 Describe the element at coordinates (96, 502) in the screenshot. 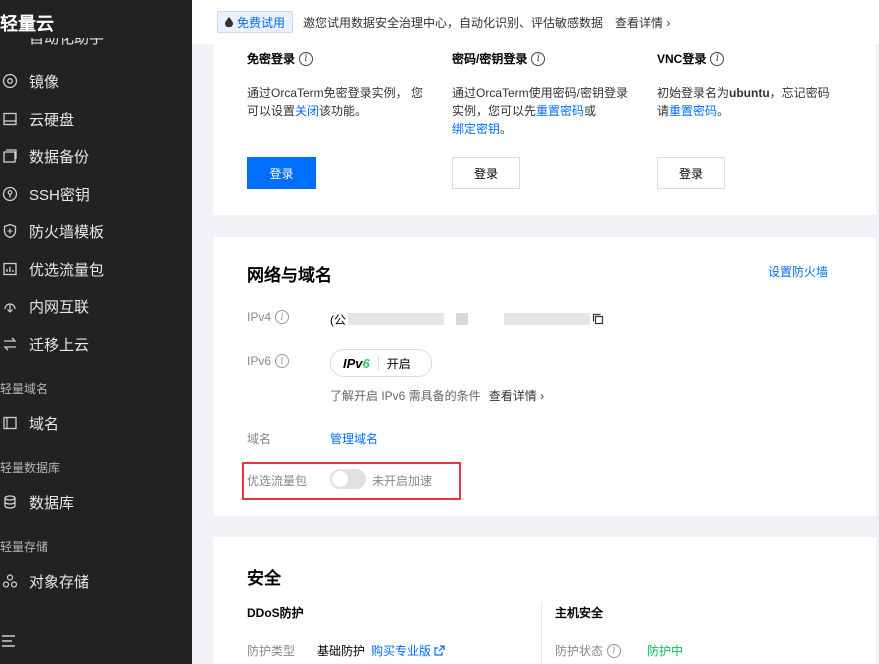

I see `sidebar-item-database: 数据库` at that location.